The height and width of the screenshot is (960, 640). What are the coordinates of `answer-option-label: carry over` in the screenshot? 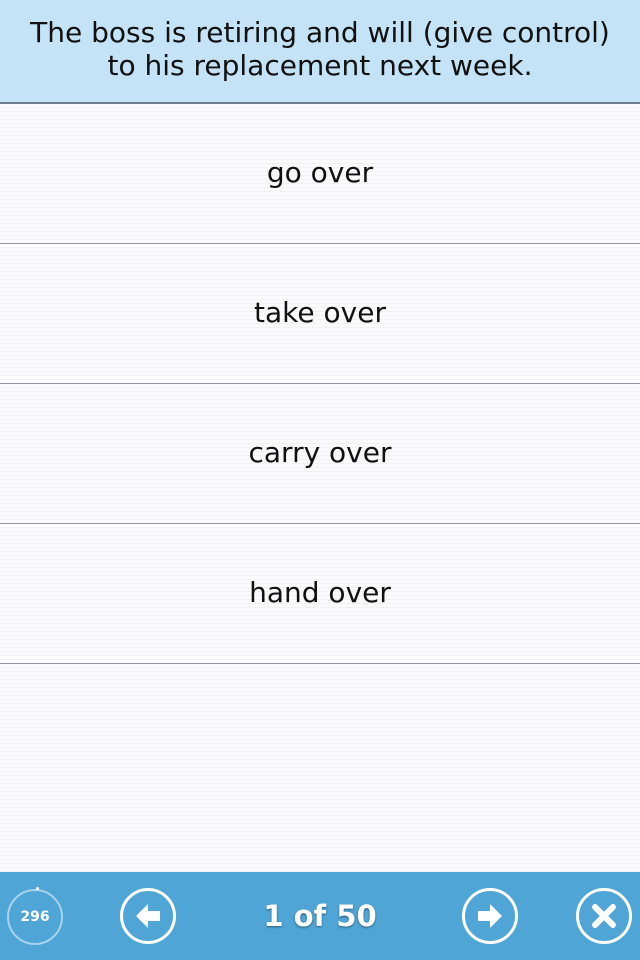 It's located at (320, 452).